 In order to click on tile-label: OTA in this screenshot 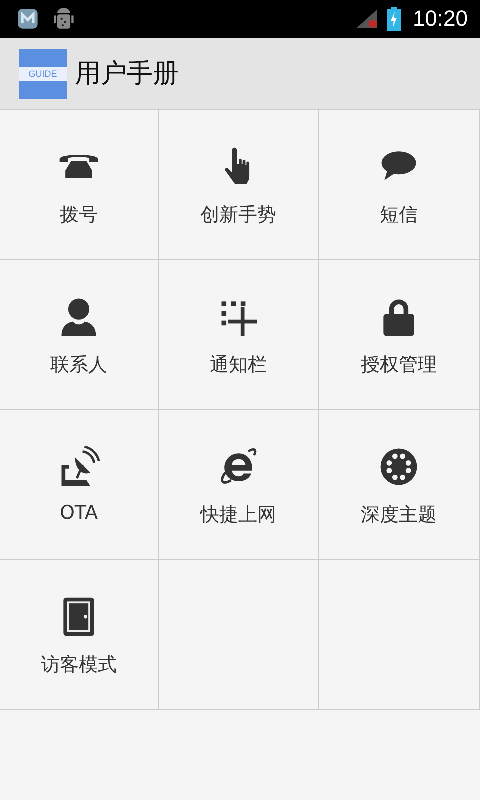, I will do `click(79, 513)`.